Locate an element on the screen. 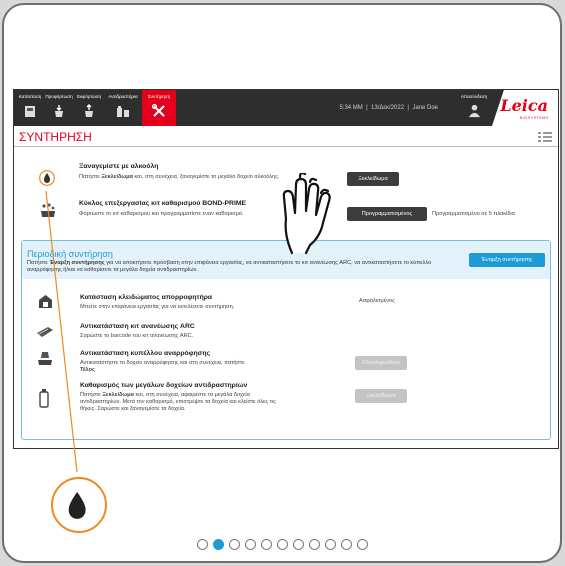  drop-icon is located at coordinates (77, 505).